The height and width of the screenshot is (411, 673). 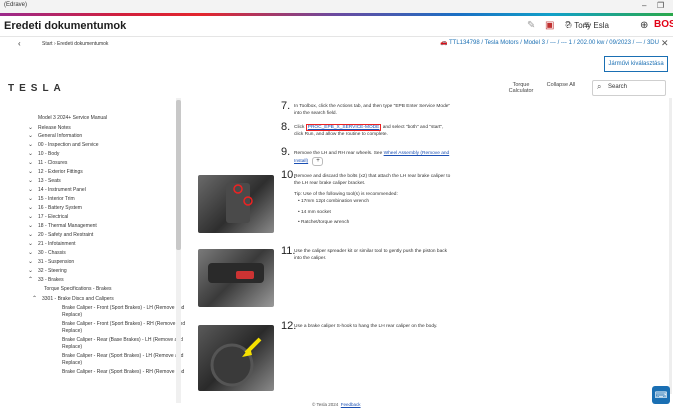 I want to click on feedback-link: Feedback, so click(x=351, y=404).